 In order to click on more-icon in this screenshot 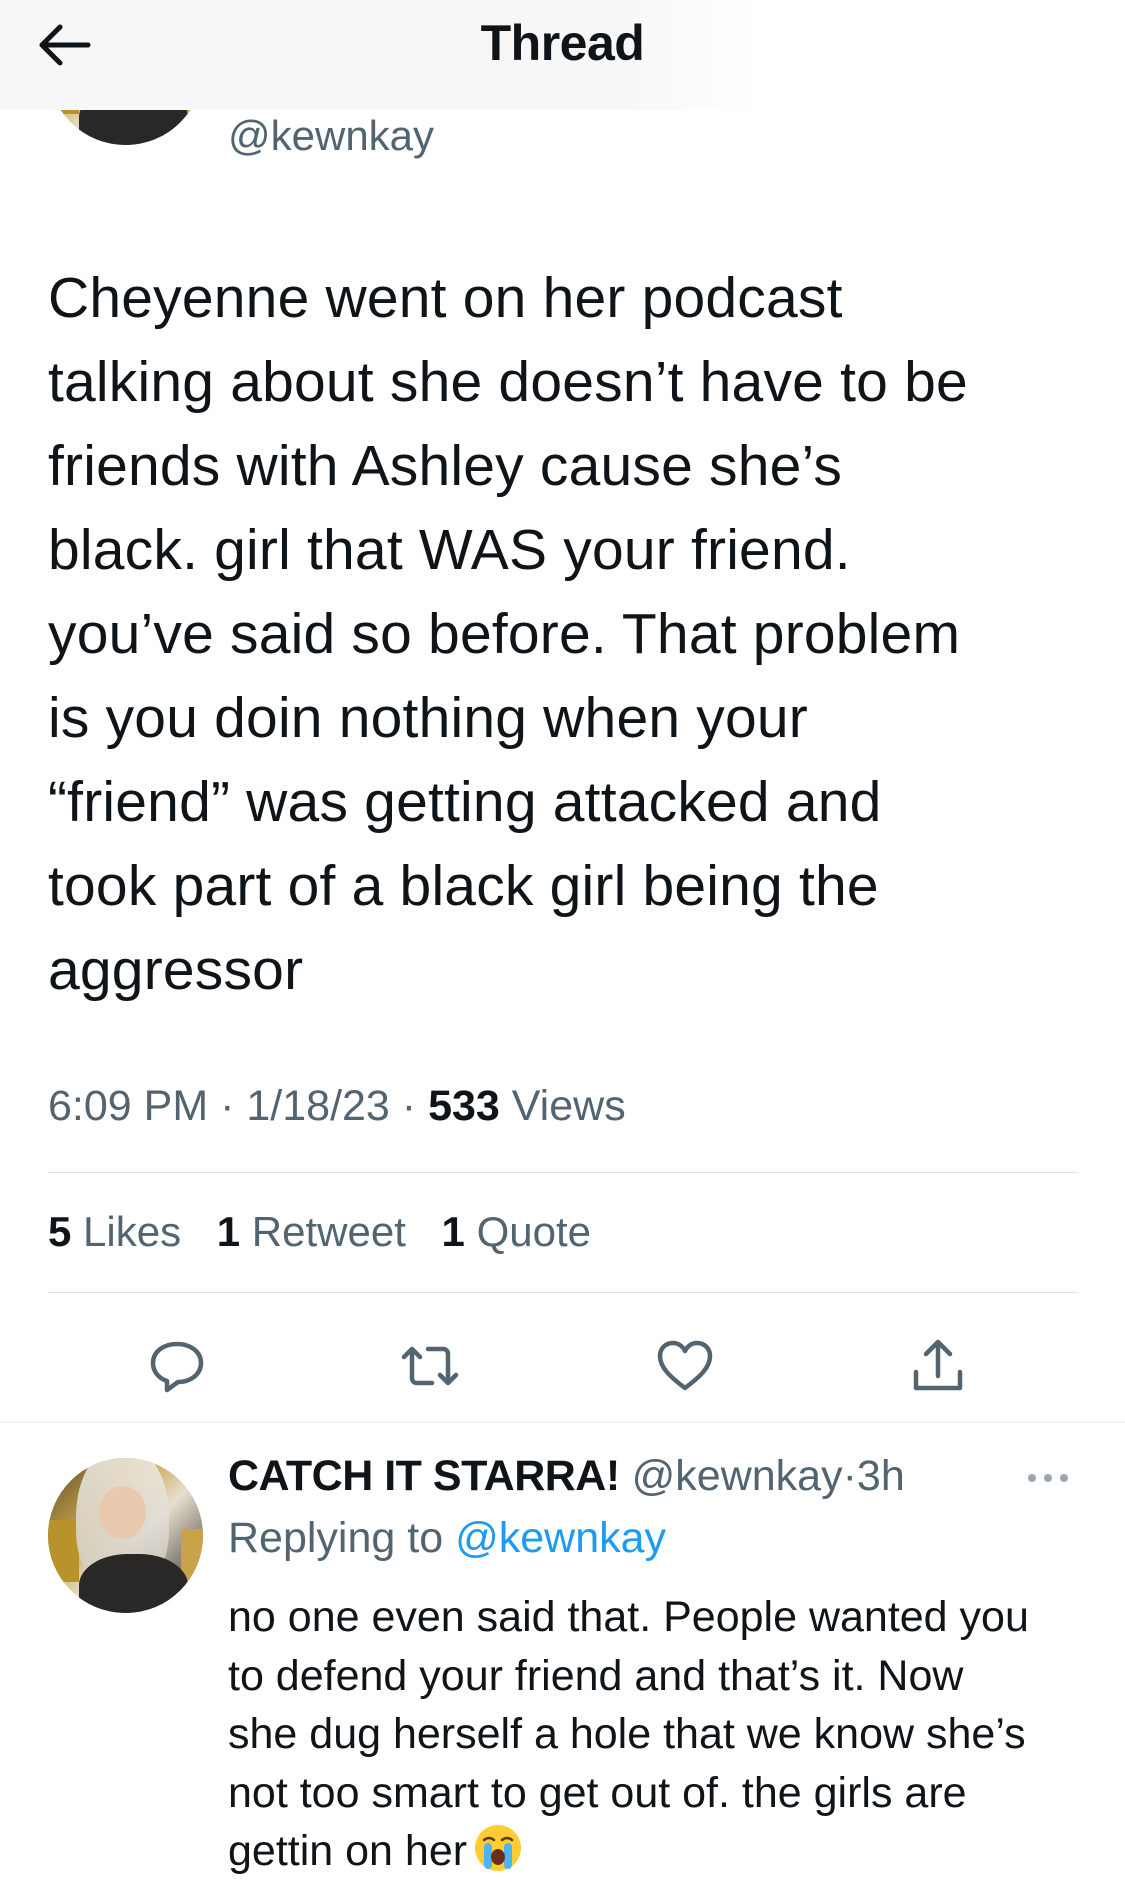, I will do `click(1048, 1478)`.